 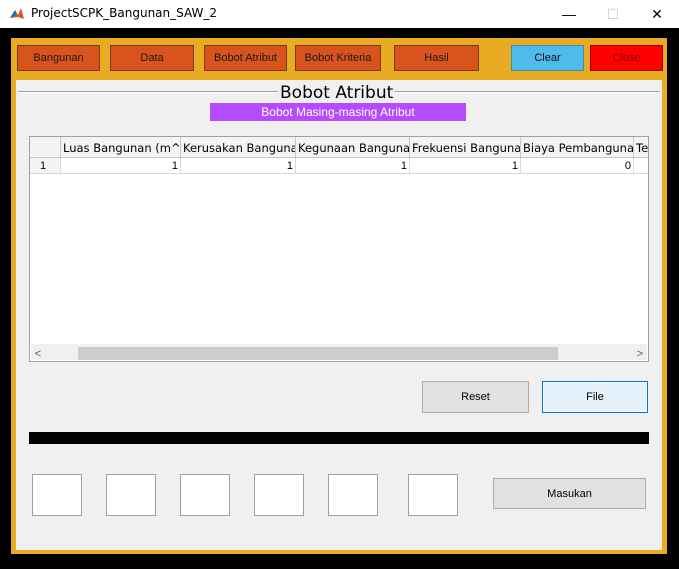 I want to click on table-cell: 0, so click(x=577, y=166).